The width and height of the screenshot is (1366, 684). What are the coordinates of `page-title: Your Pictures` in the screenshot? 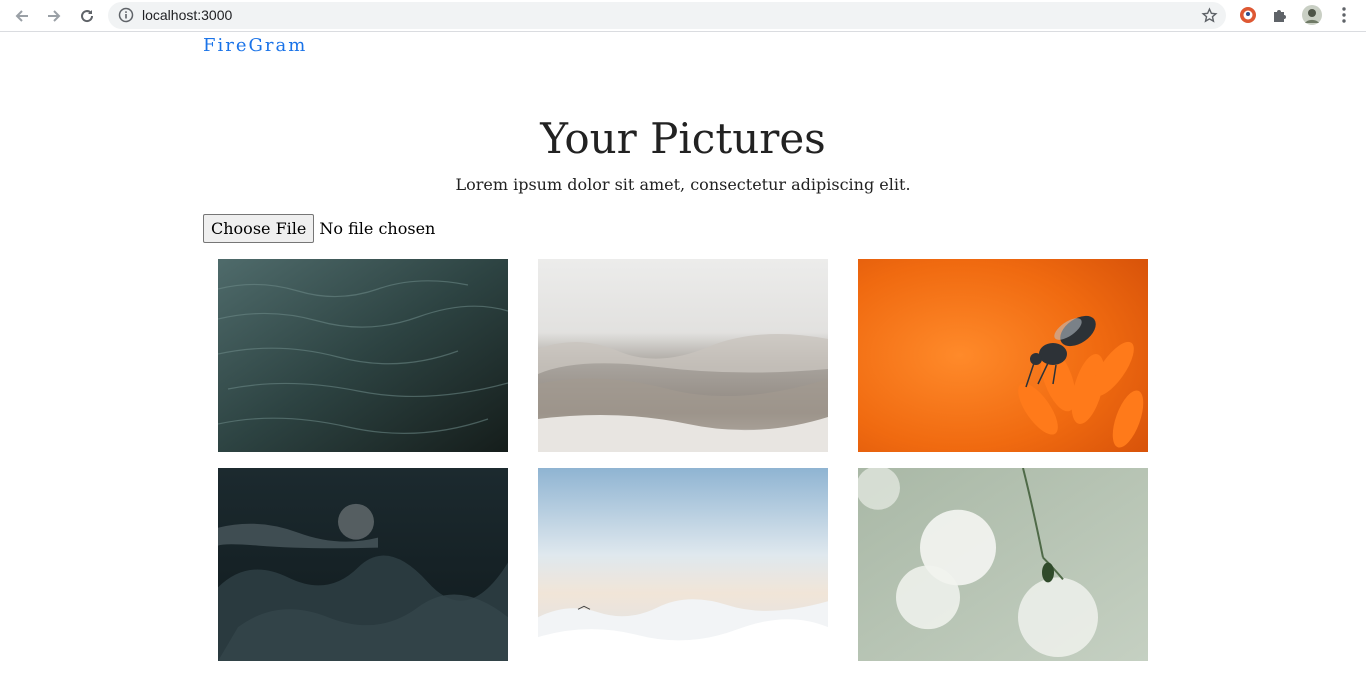 It's located at (683, 138).